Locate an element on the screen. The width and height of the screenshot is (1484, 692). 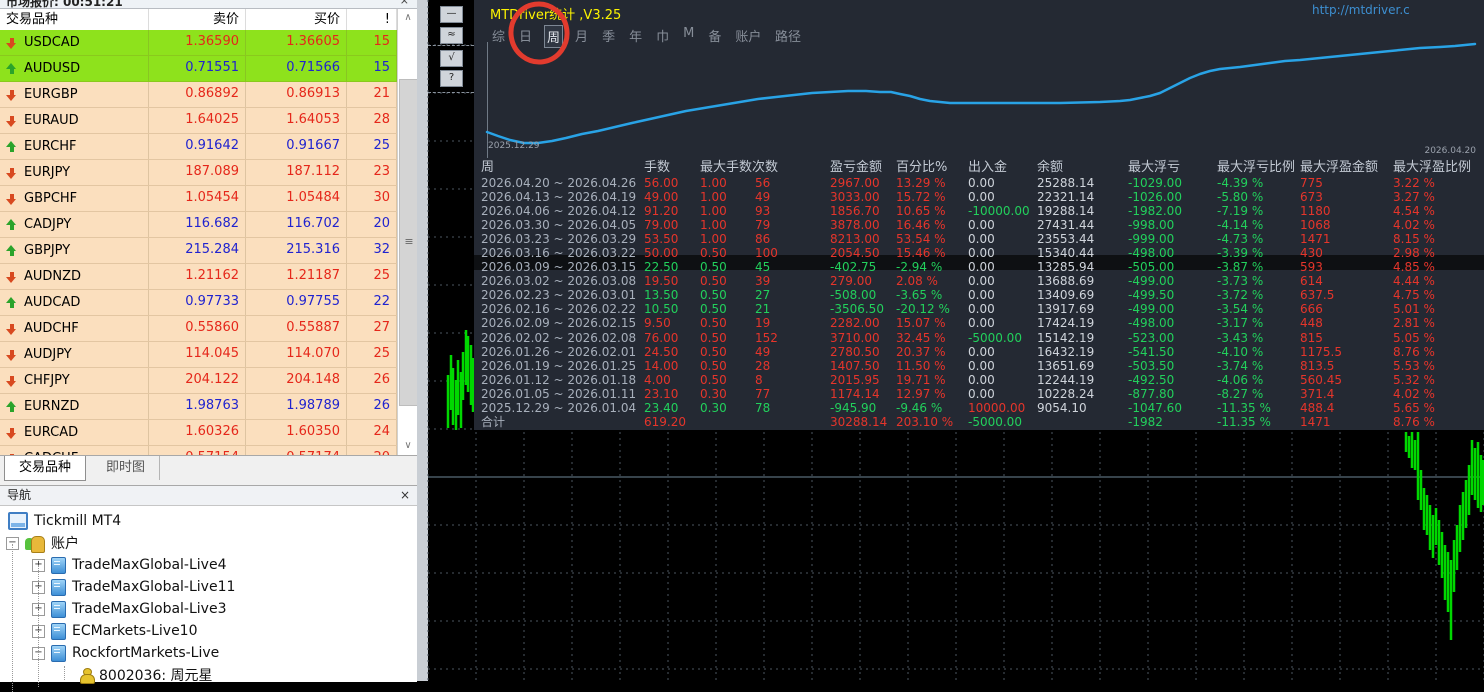
max-drawdown-pct-cell: -3.54 % is located at coordinates (1240, 309).